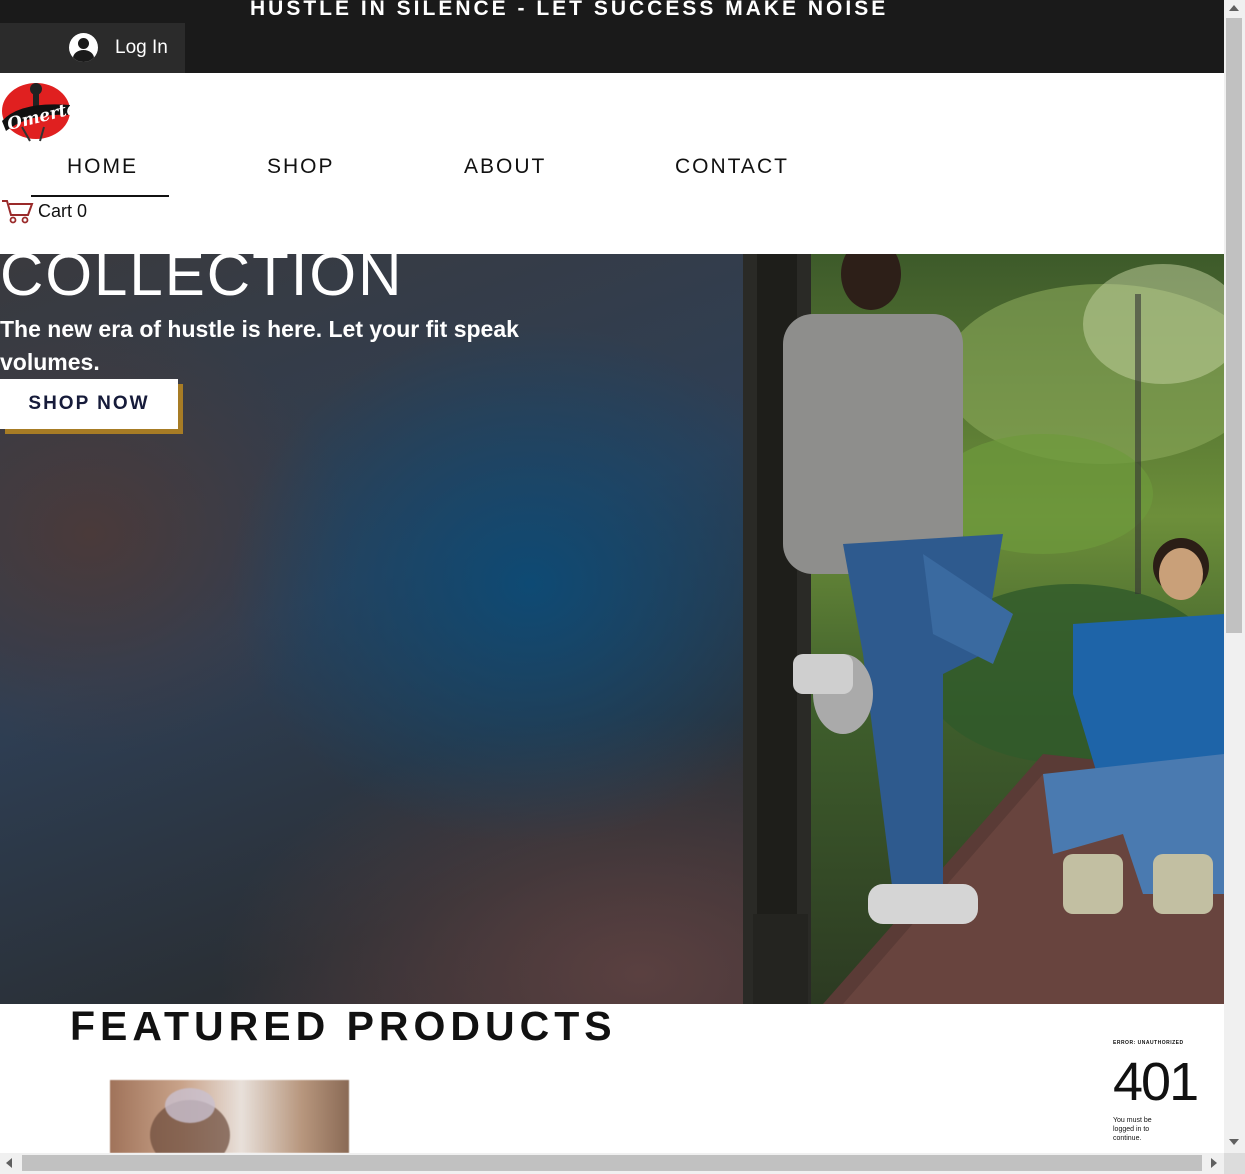  Describe the element at coordinates (1234, 1163) in the screenshot. I see `scrollbar-corner` at that location.